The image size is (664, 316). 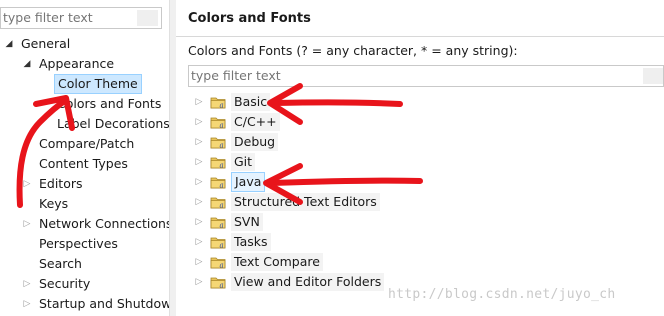 I want to click on tree-item-label: Color Theme, so click(x=98, y=84).